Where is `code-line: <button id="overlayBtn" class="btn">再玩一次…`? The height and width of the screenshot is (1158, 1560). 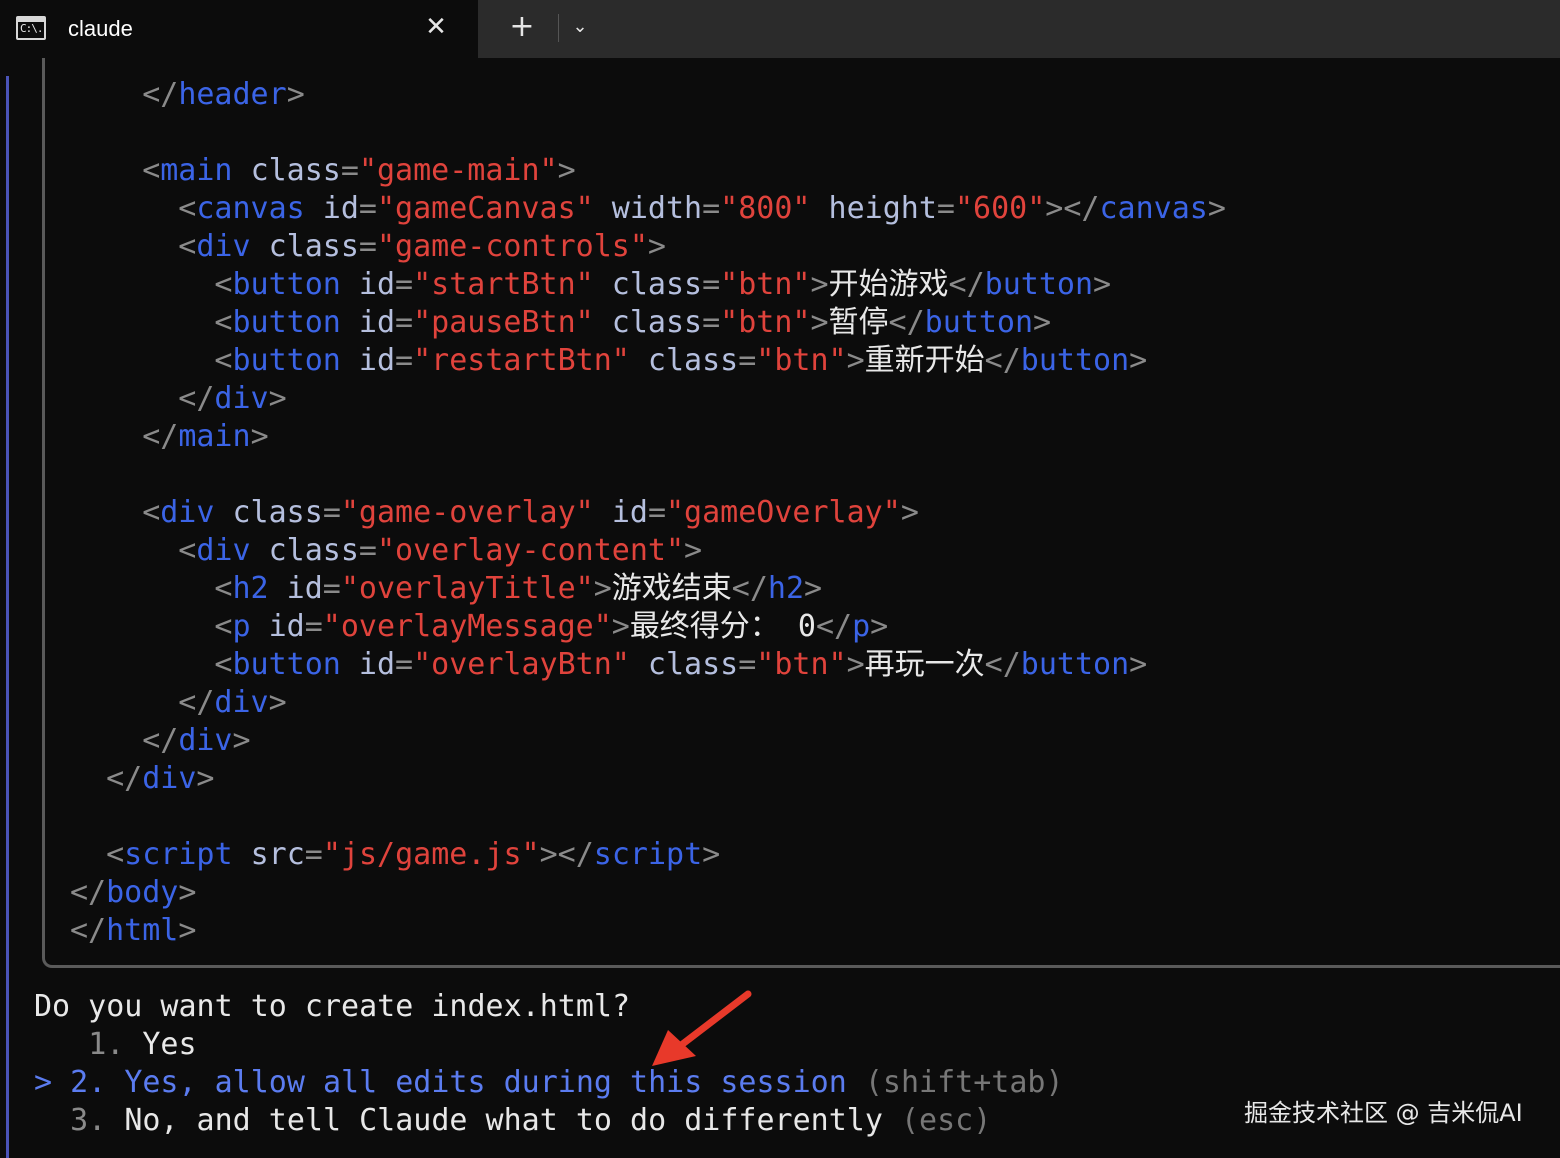 code-line: <button id="overlayBtn" class="btn">再玩一次… is located at coordinates (680, 665).